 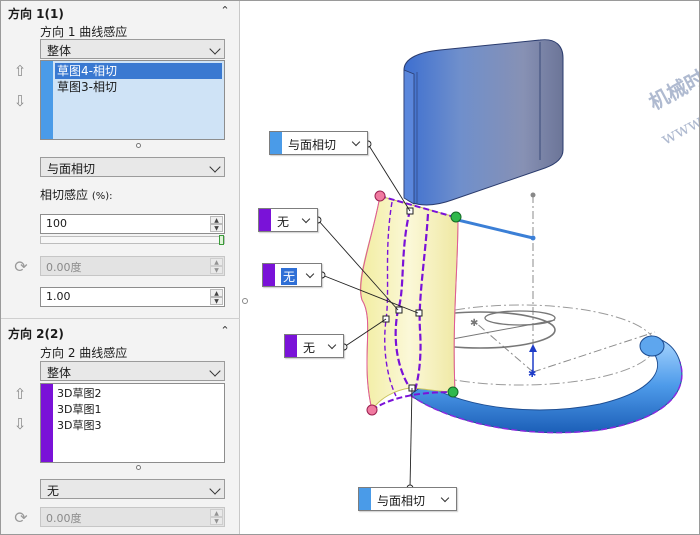 I want to click on callout-left-lower: 无, so click(x=314, y=346).